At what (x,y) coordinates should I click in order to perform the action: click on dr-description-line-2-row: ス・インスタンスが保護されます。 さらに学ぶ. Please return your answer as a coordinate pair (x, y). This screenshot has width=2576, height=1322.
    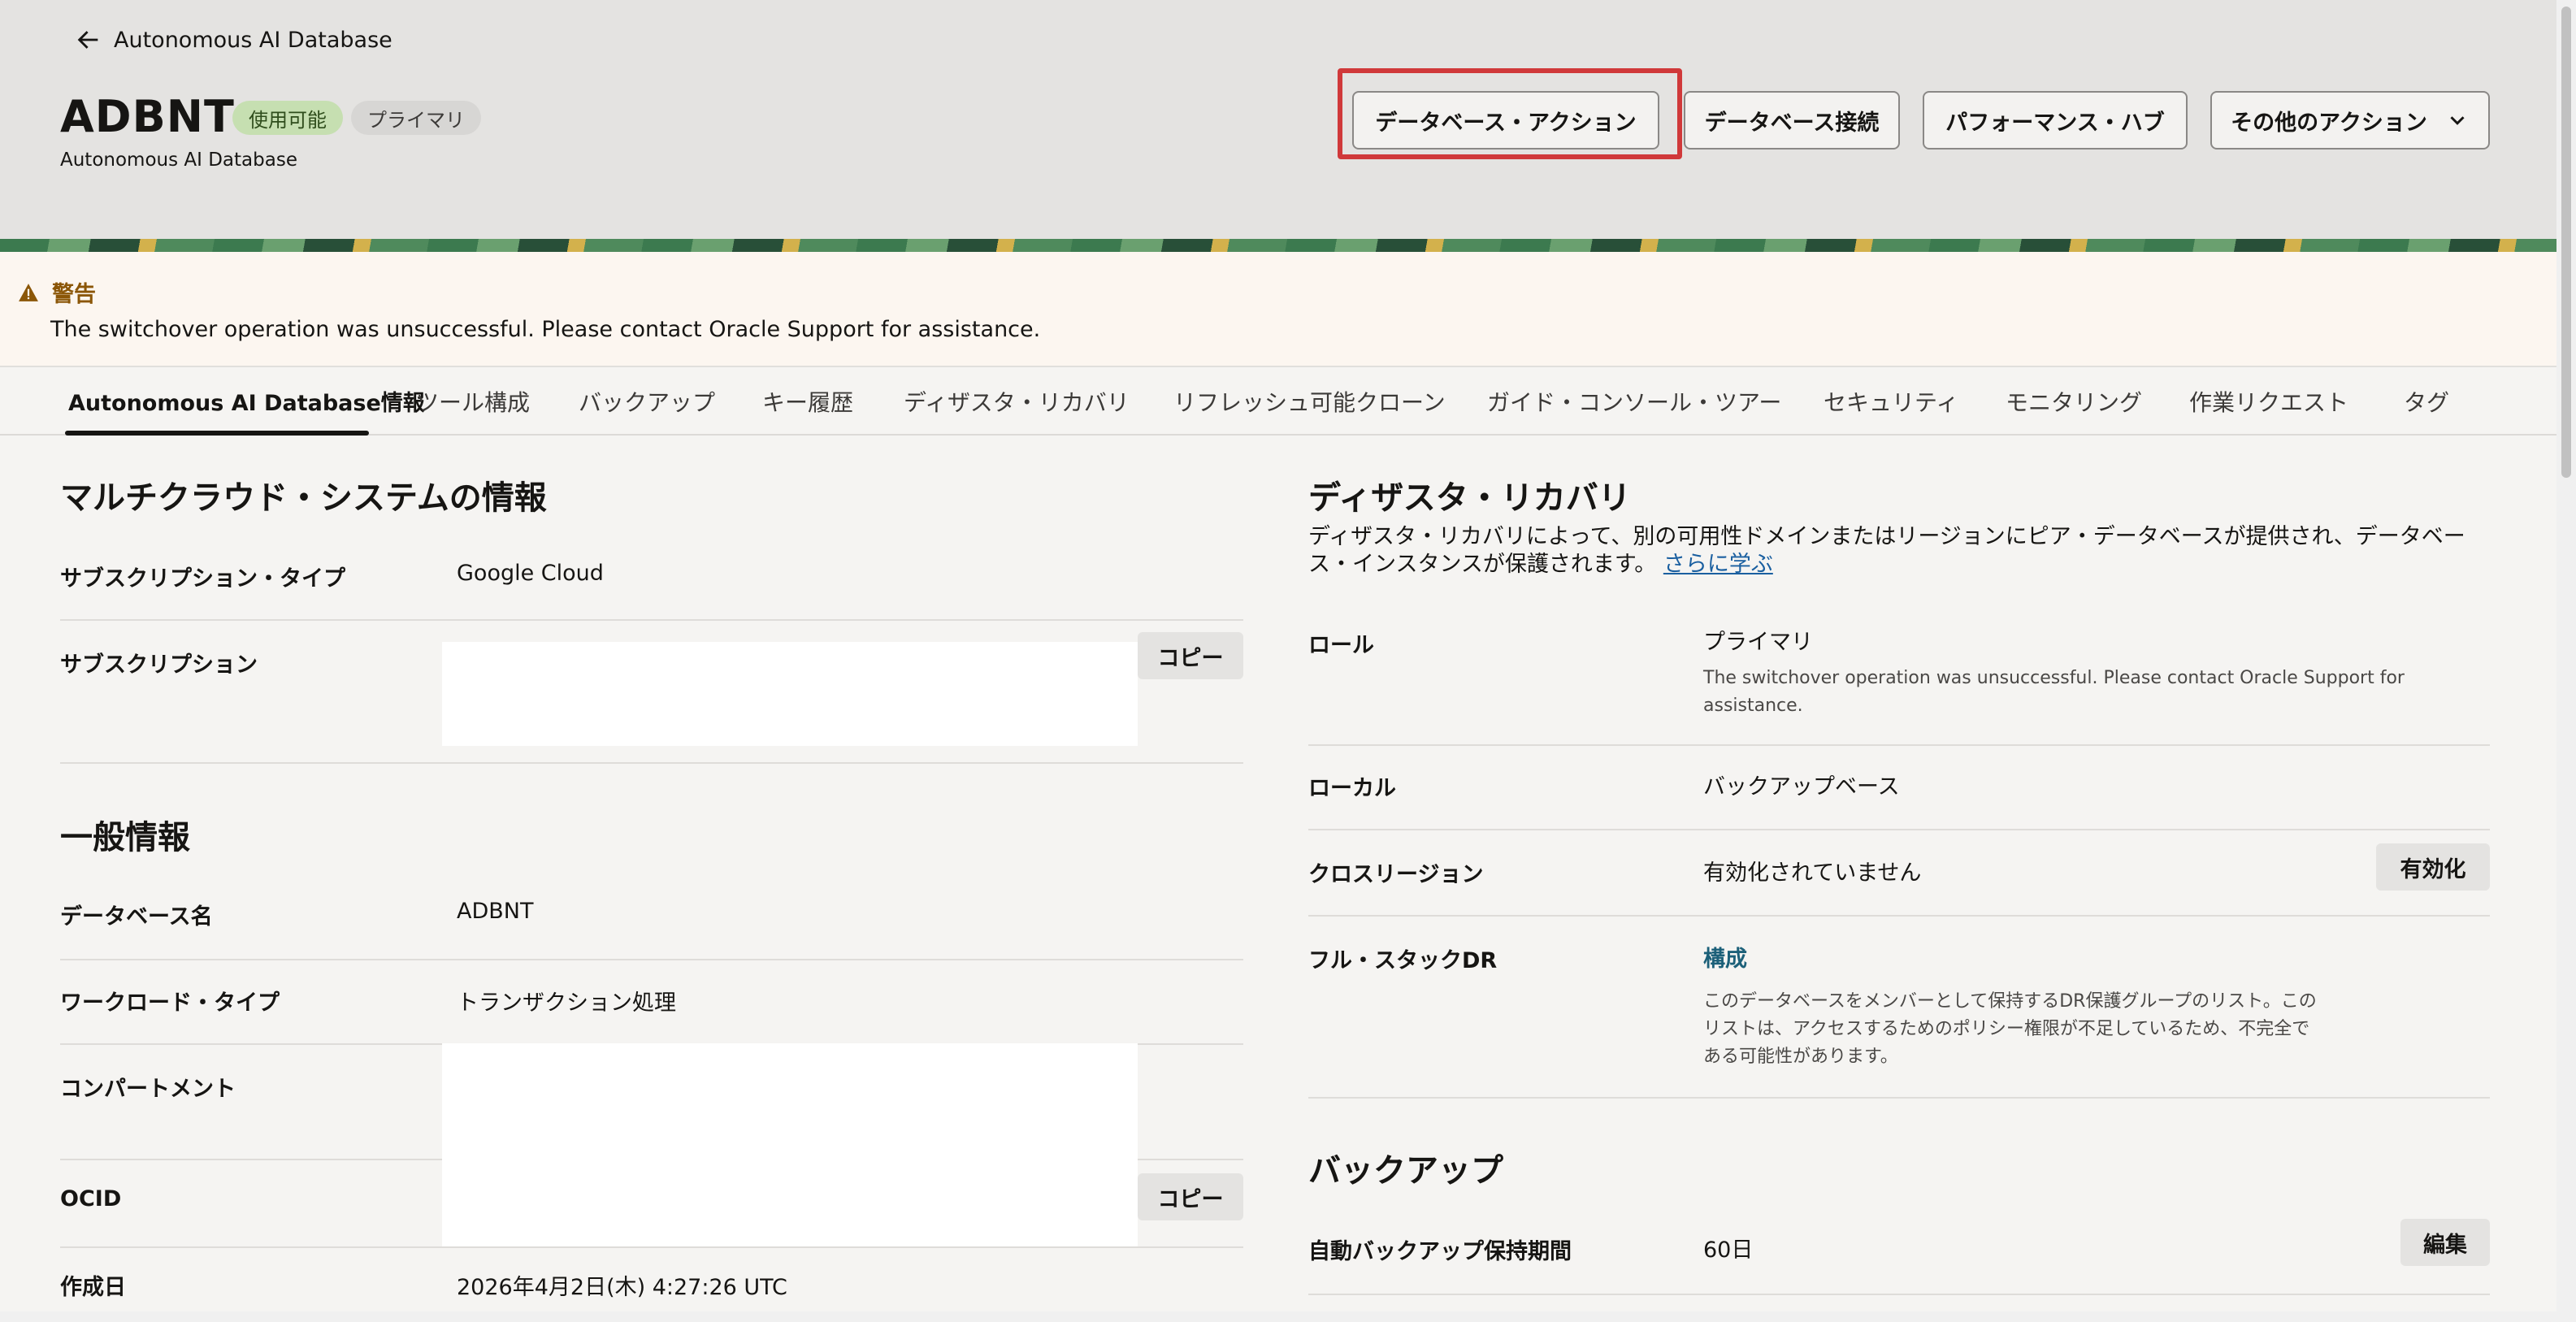
    Looking at the image, I should click on (1886, 565).